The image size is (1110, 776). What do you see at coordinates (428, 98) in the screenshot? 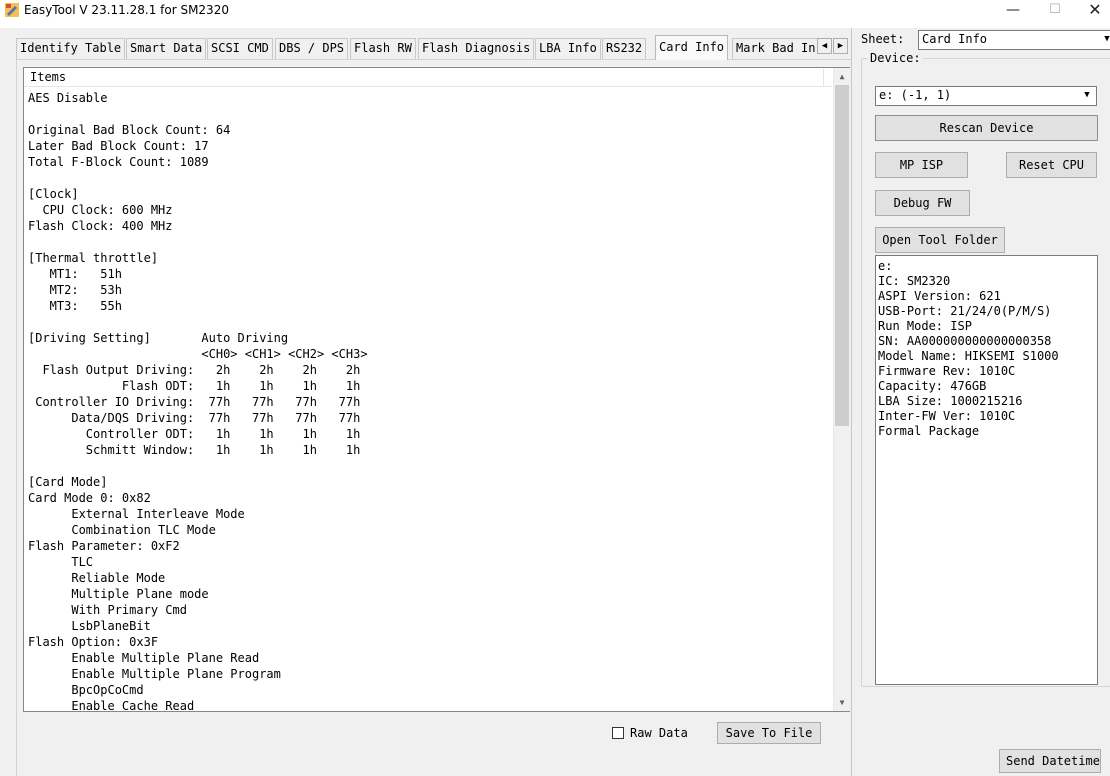
I see `list-item: AES Disable` at bounding box center [428, 98].